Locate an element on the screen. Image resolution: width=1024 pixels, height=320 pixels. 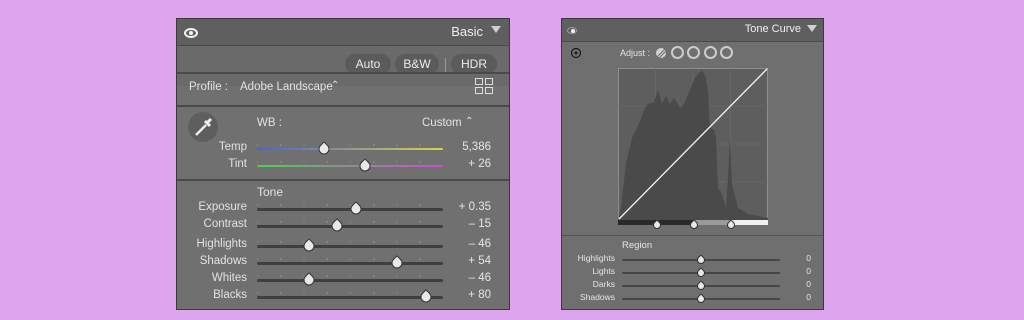
slider-track-temp is located at coordinates (350, 149).